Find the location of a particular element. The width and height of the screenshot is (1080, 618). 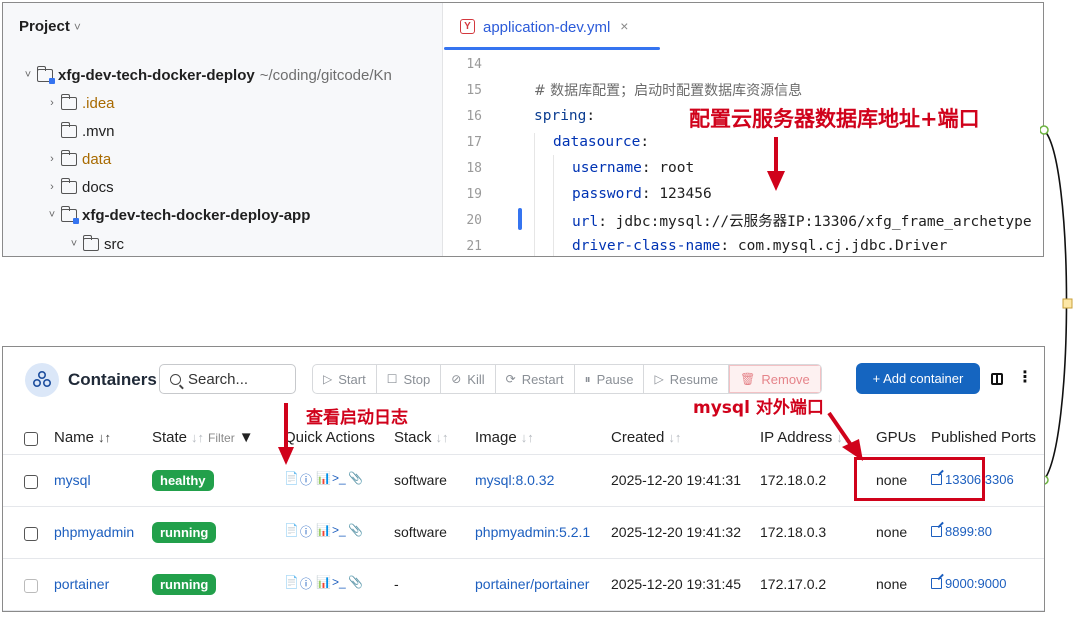

published-port-link: 9000:9000 is located at coordinates (968, 583).